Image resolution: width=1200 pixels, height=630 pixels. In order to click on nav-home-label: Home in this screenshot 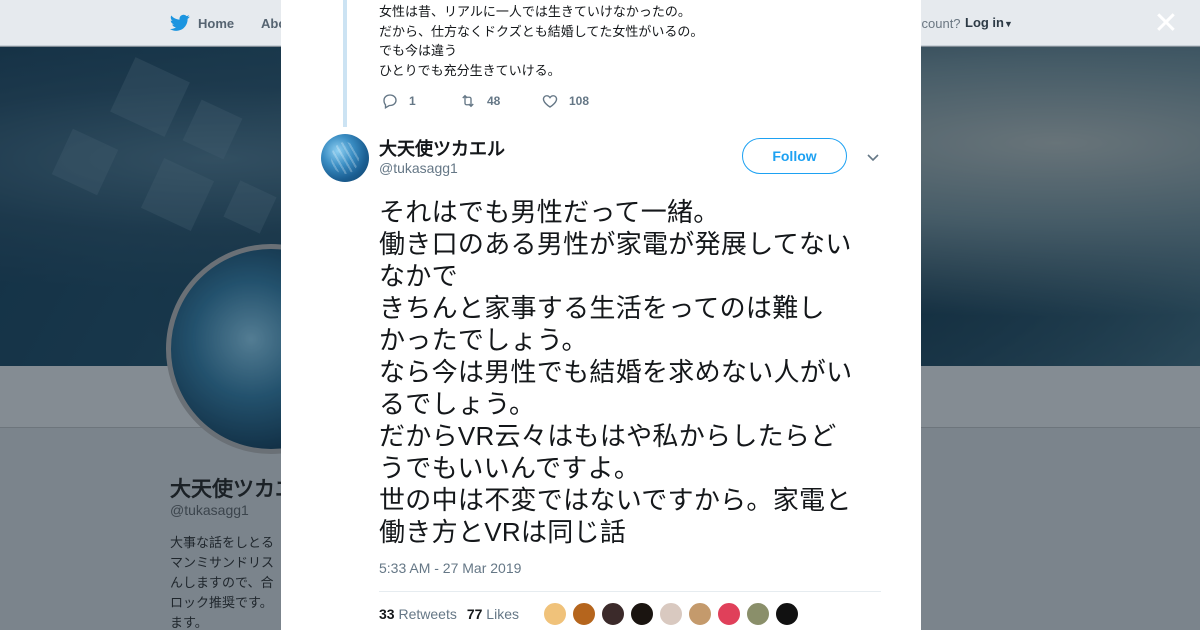, I will do `click(216, 23)`.